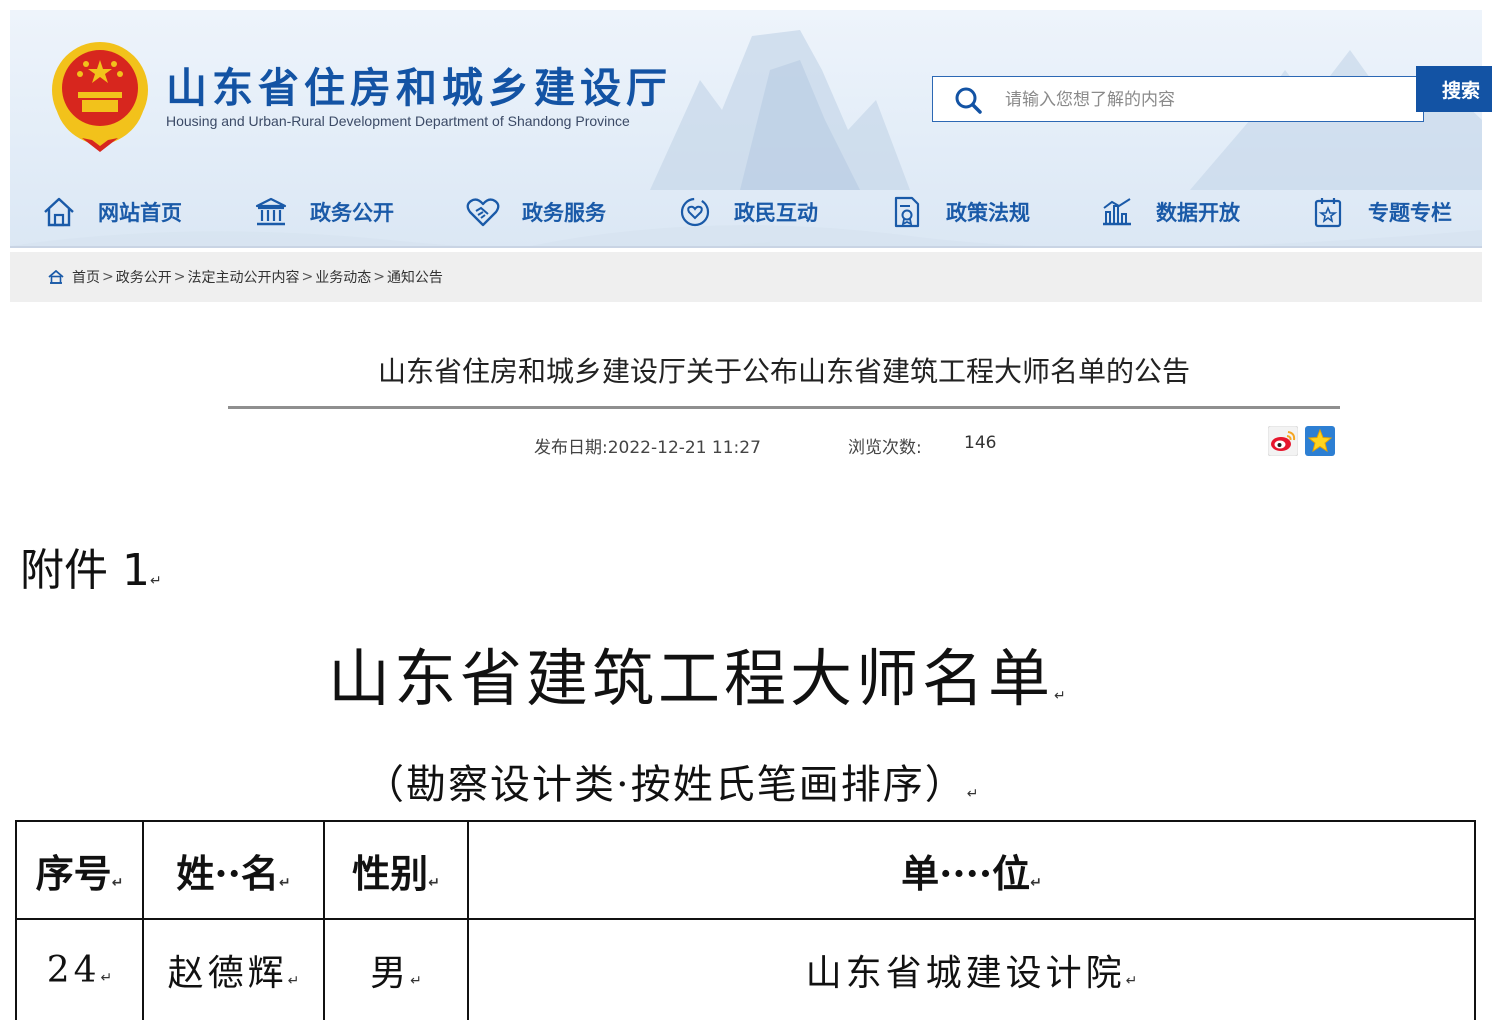  What do you see at coordinates (1410, 213) in the screenshot?
I see `nav-item-label: 专题专栏` at bounding box center [1410, 213].